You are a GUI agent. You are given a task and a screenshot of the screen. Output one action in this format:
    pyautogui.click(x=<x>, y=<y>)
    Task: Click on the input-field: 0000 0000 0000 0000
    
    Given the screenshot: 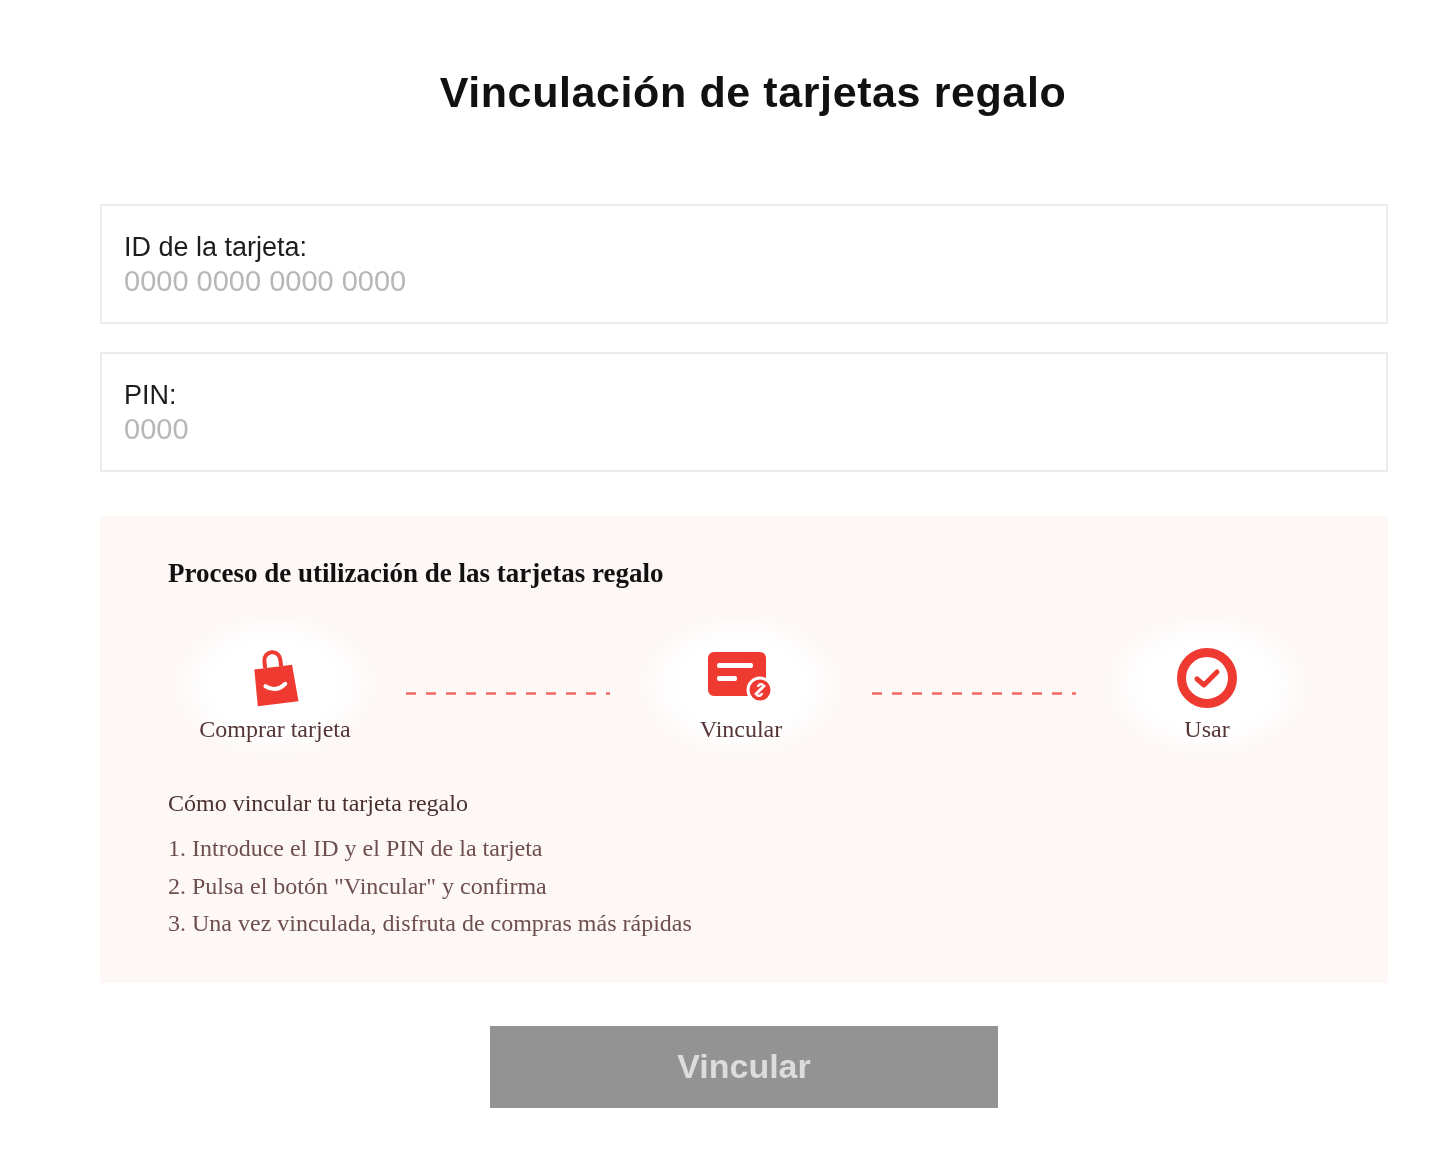 What is the action you would take?
    pyautogui.click(x=334, y=281)
    